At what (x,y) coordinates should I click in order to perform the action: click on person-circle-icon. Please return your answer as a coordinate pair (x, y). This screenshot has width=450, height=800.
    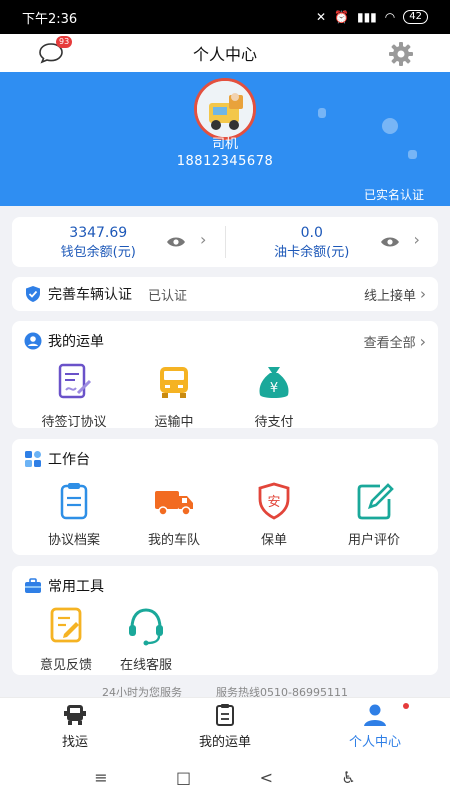
    Looking at the image, I should click on (33, 341).